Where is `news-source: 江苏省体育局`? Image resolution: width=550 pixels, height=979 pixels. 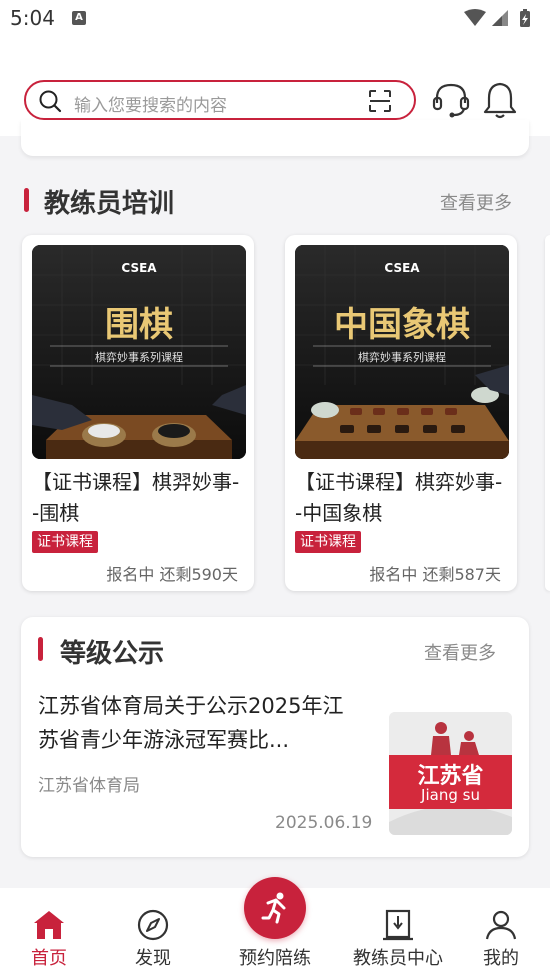
news-source: 江苏省体育局 is located at coordinates (89, 786).